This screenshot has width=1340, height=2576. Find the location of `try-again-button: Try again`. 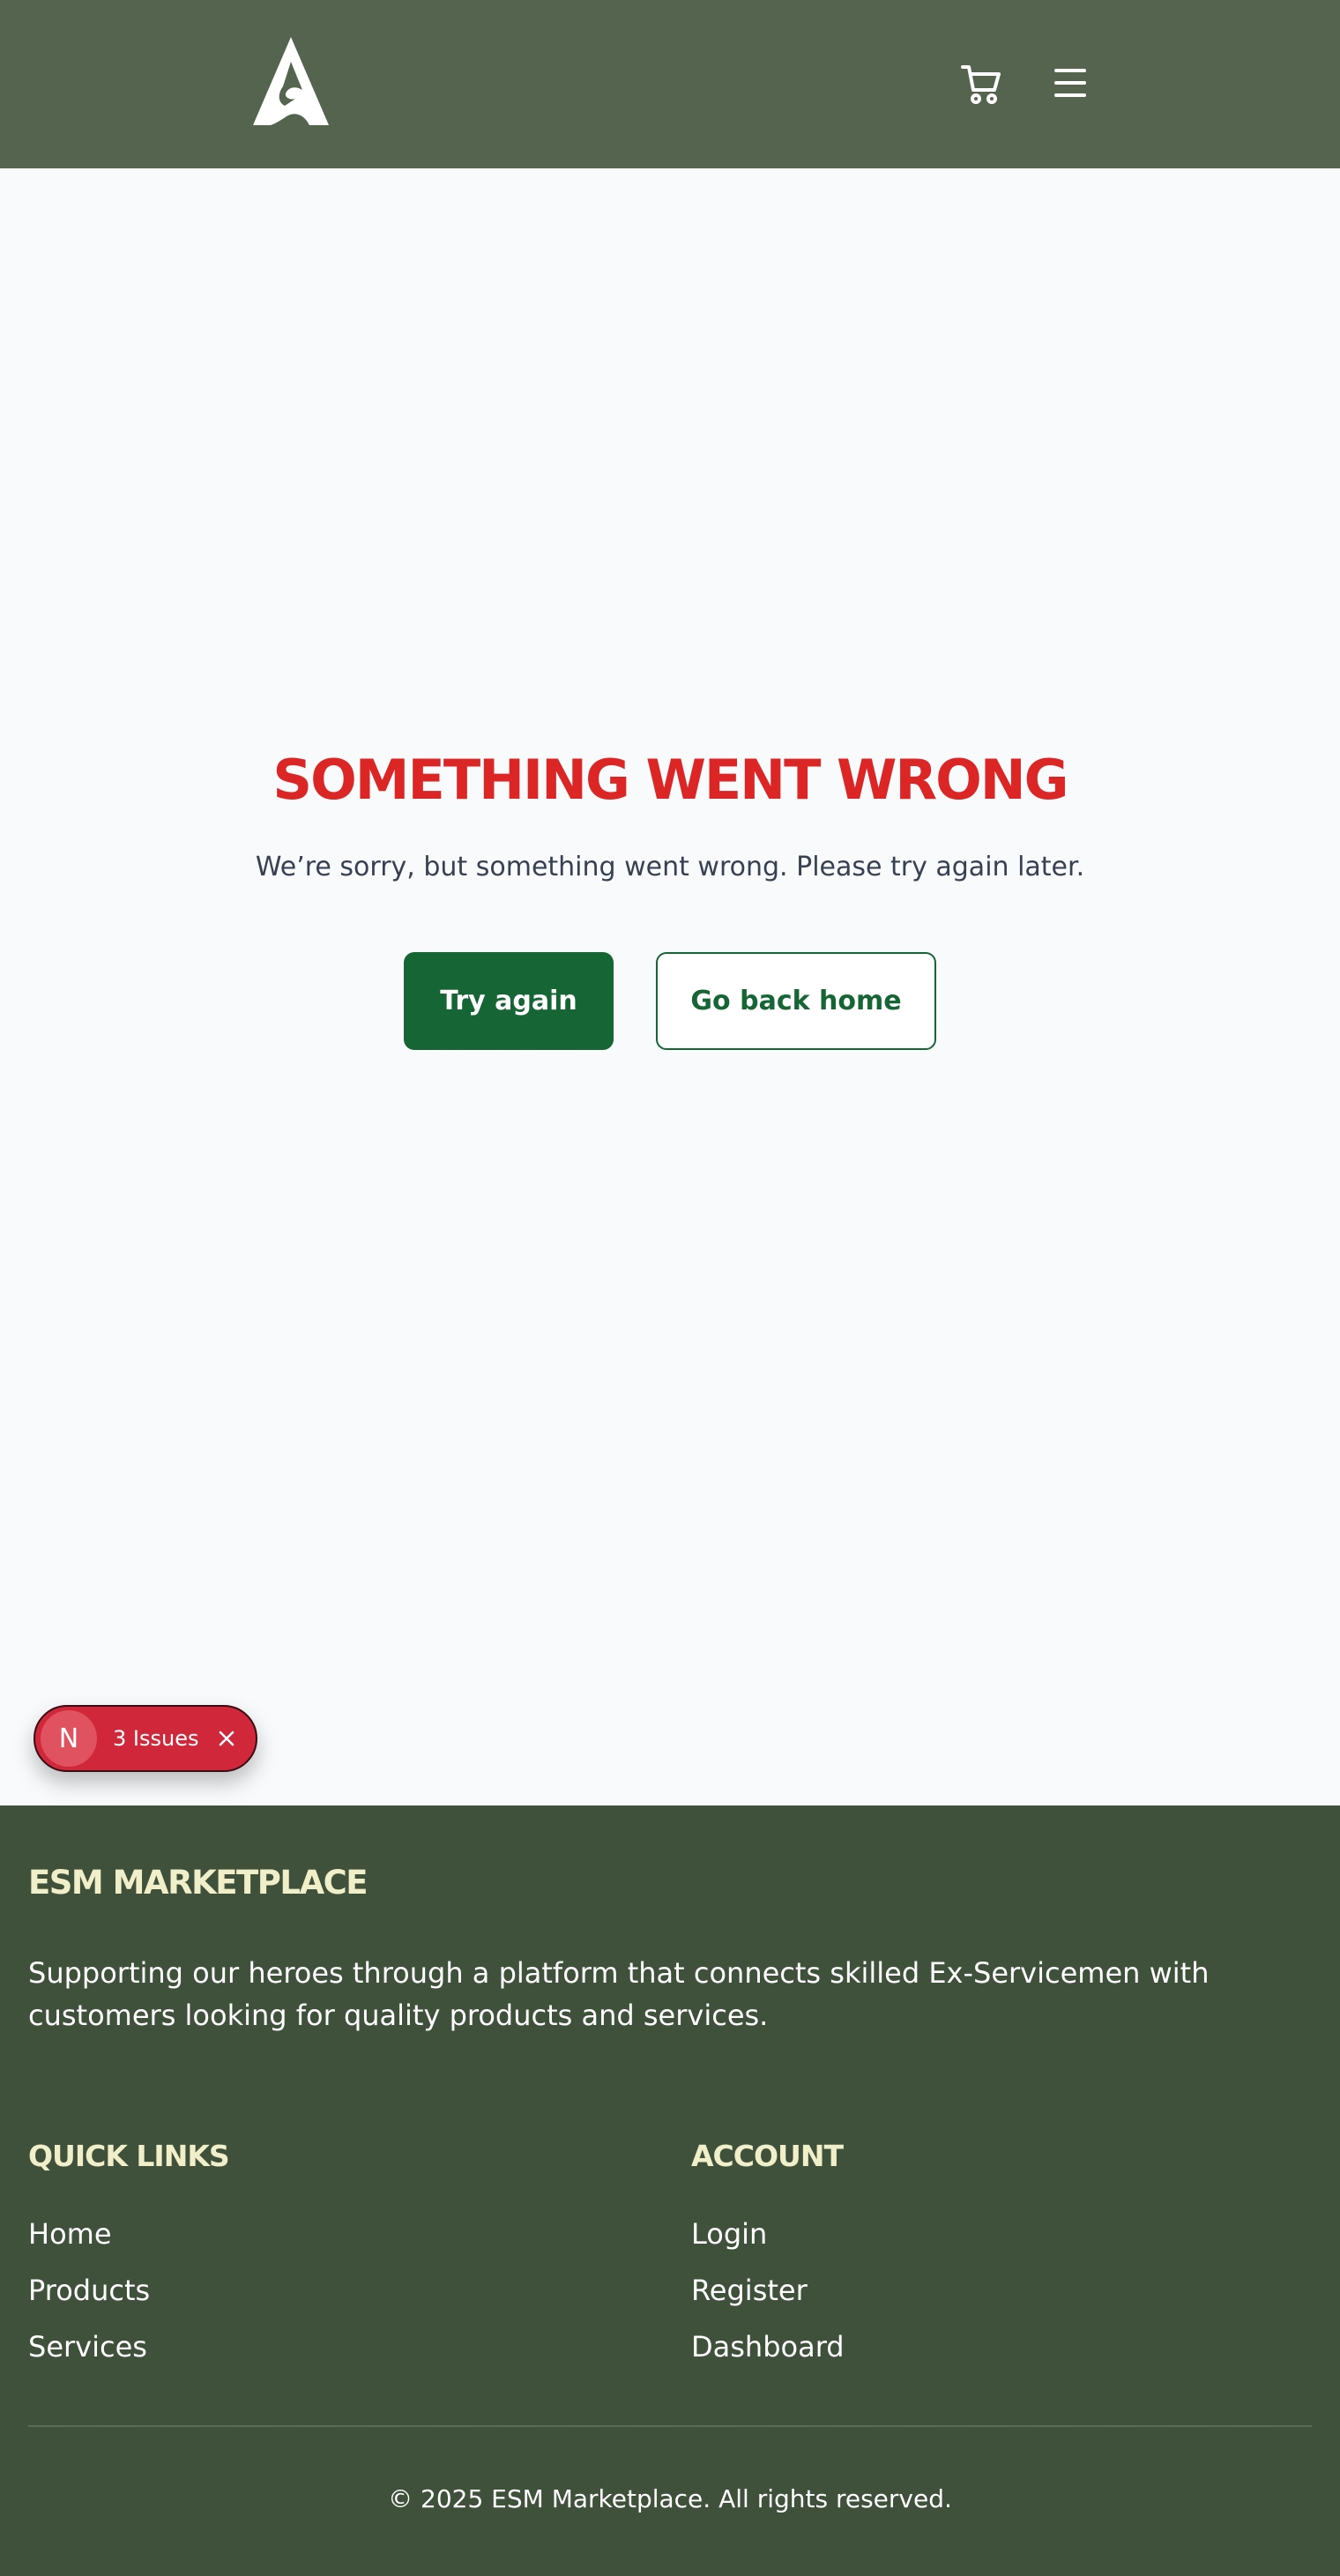

try-again-button: Try again is located at coordinates (509, 1001).